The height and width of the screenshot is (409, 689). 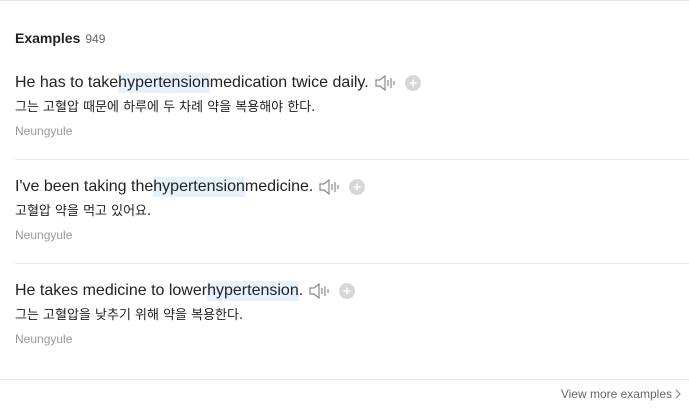 I want to click on examples-header: Examples 949, so click(x=60, y=38).